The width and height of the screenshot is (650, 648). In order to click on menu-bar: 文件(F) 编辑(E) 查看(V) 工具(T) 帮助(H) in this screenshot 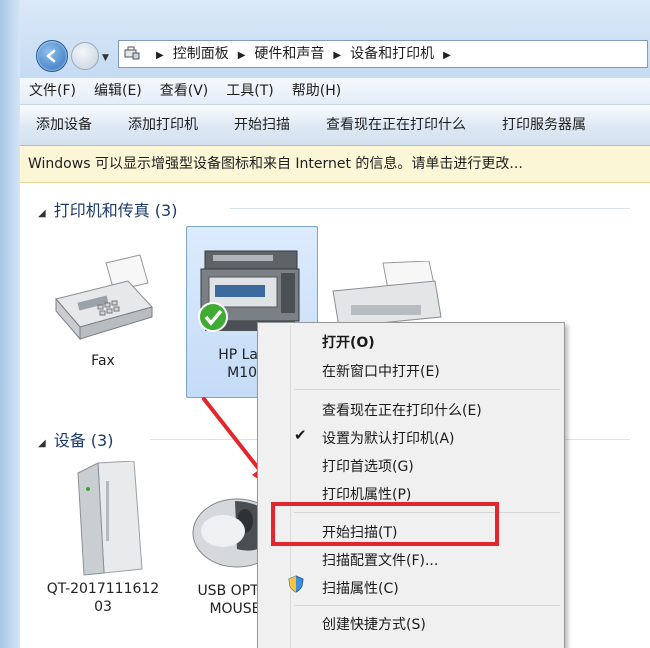, I will do `click(335, 91)`.